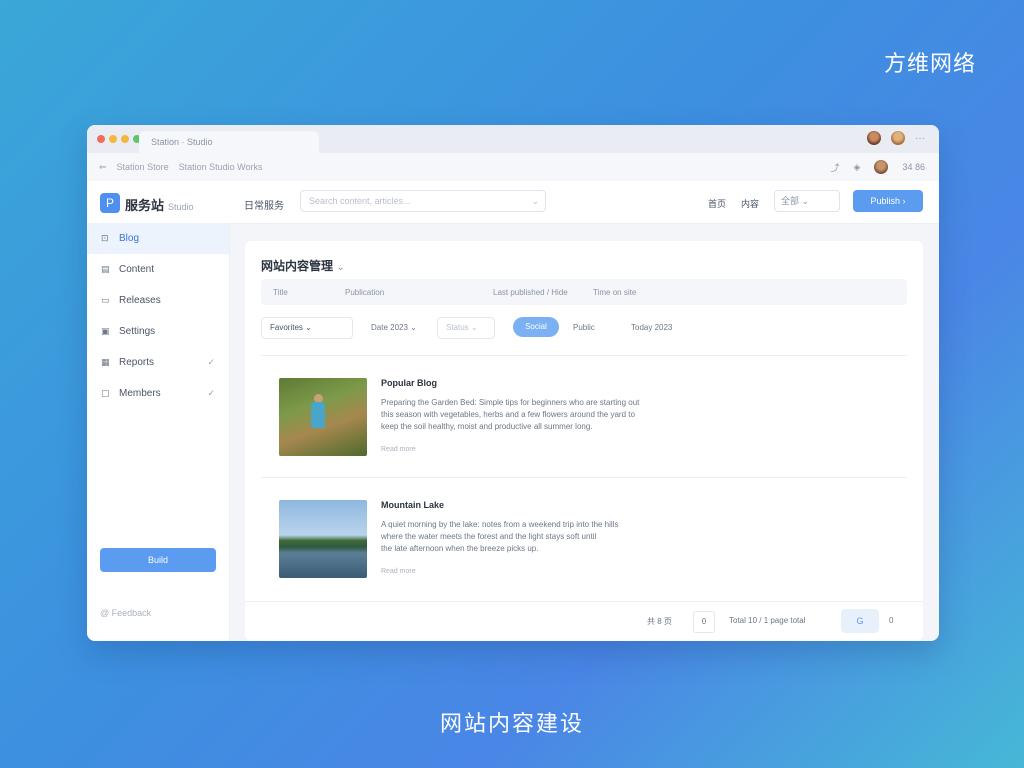  Describe the element at coordinates (913, 167) in the screenshot. I see `user-label: 34 86` at that location.